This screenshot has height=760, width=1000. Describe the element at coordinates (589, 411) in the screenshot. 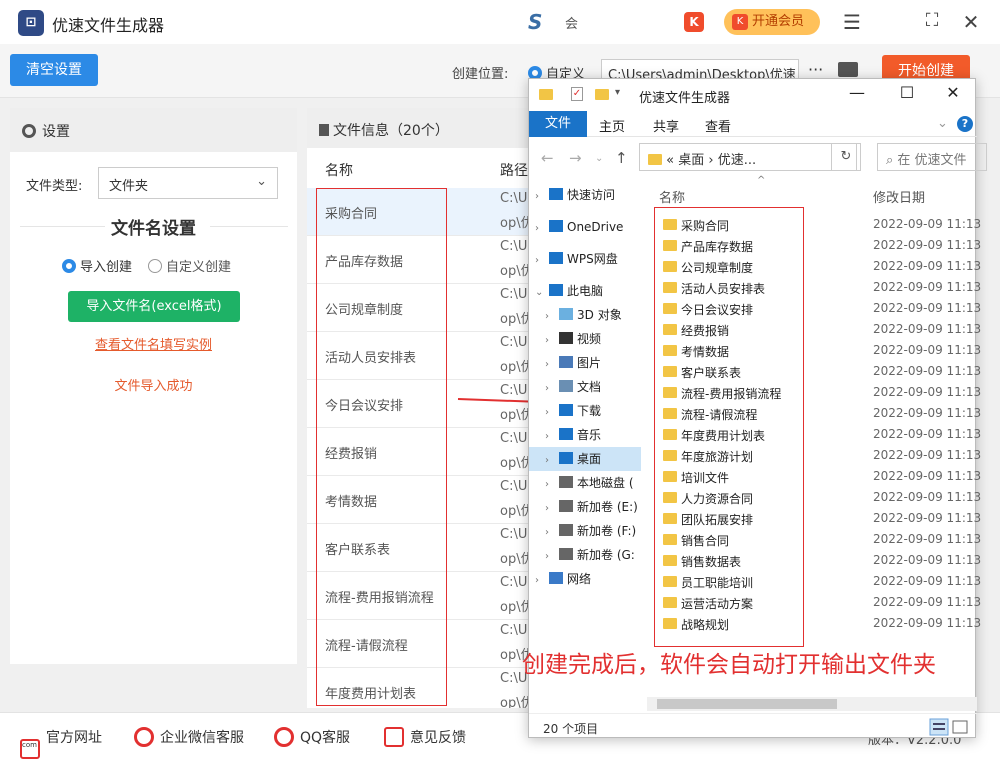

I see `nav-item-label: 下载` at that location.